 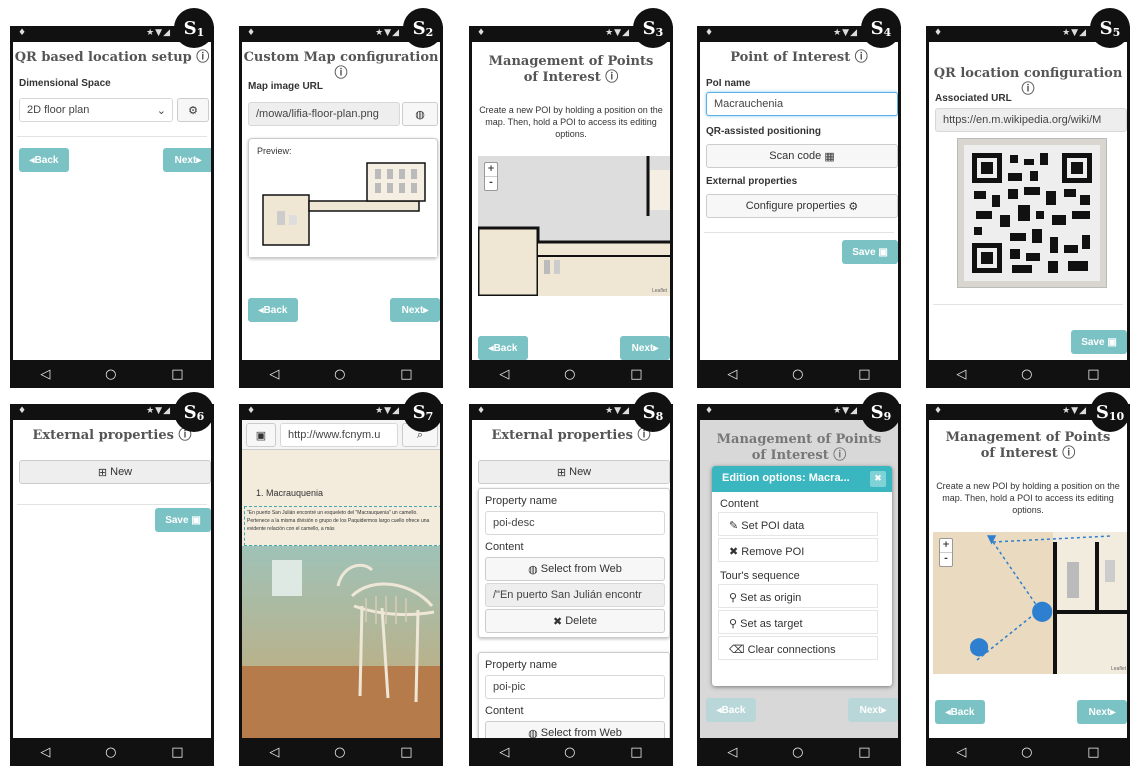 What do you see at coordinates (728, 83) in the screenshot?
I see `poi-name-label: PoI name` at bounding box center [728, 83].